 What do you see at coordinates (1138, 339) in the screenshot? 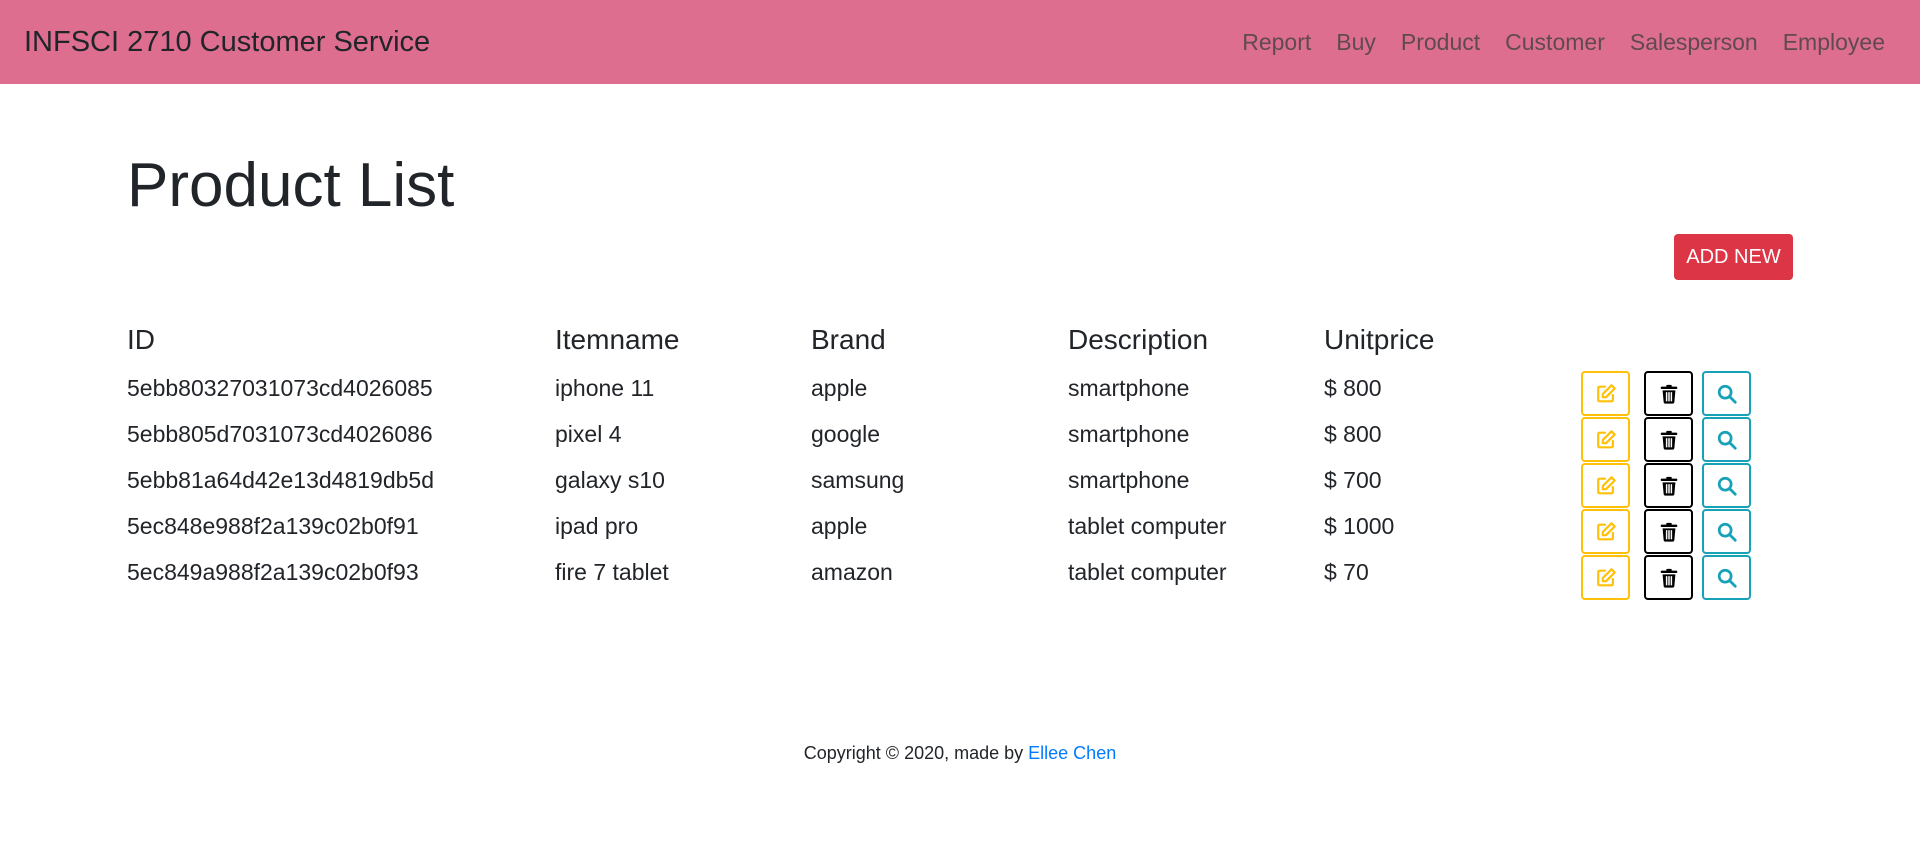
I see `column-header-description: Description` at bounding box center [1138, 339].